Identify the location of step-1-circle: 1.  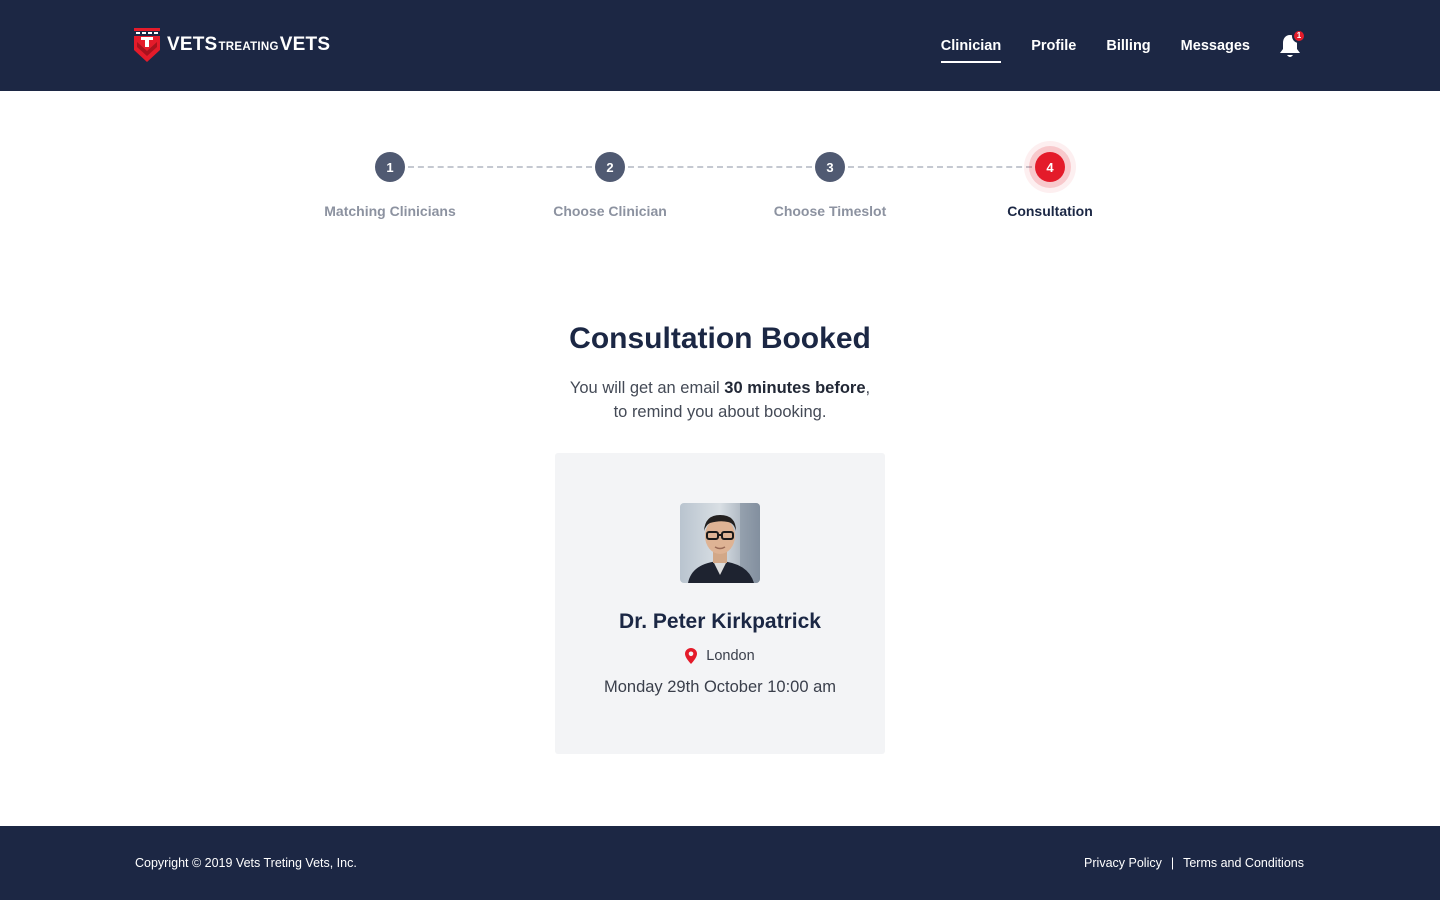
(390, 167).